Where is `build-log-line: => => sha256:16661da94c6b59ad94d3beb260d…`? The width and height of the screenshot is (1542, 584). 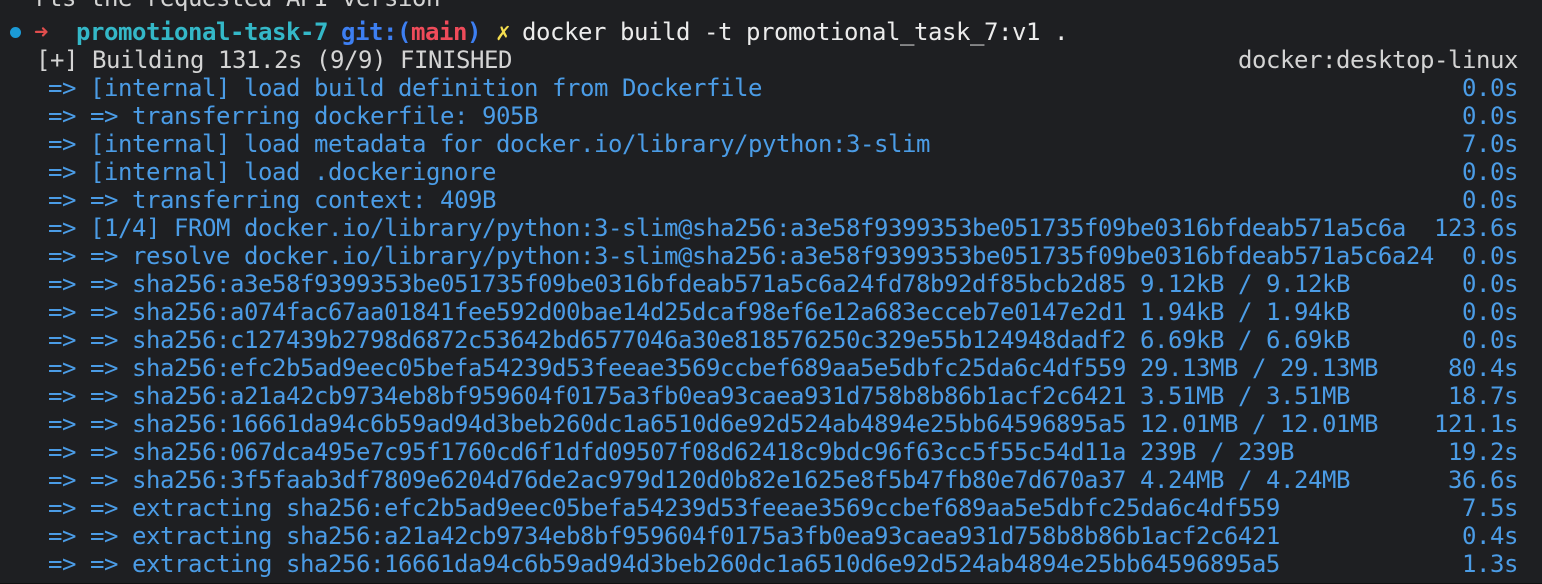
build-log-line: => => sha256:16661da94c6b59ad94d3beb260d… is located at coordinates (771, 424).